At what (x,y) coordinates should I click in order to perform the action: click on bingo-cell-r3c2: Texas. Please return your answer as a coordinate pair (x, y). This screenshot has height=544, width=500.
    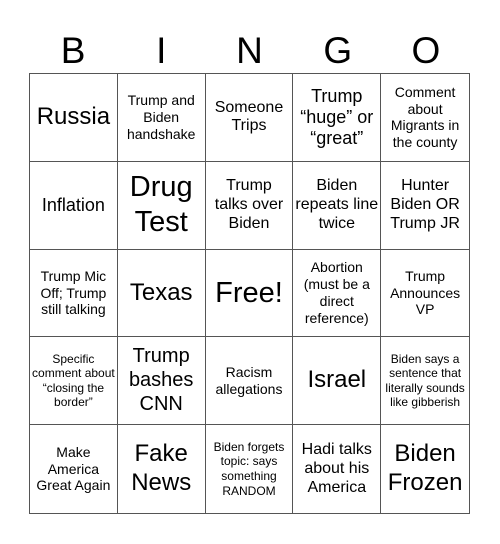
    Looking at the image, I should click on (161, 293).